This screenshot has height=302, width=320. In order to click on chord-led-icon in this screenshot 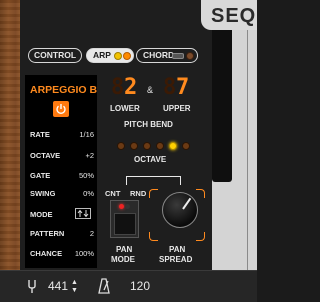, I will do `click(190, 56)`.